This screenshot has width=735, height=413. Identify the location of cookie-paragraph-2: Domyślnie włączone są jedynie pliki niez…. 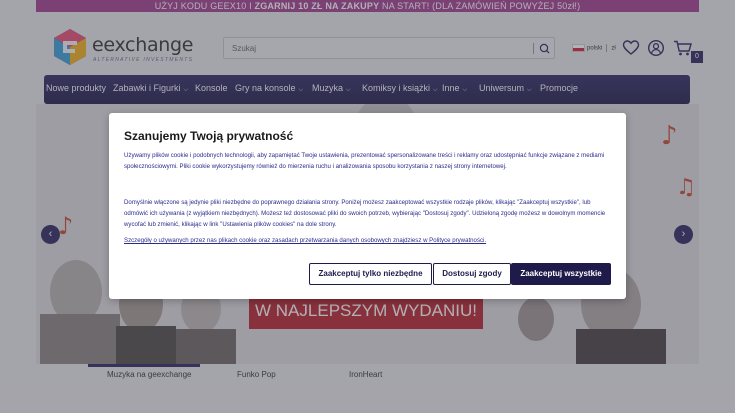
(365, 213).